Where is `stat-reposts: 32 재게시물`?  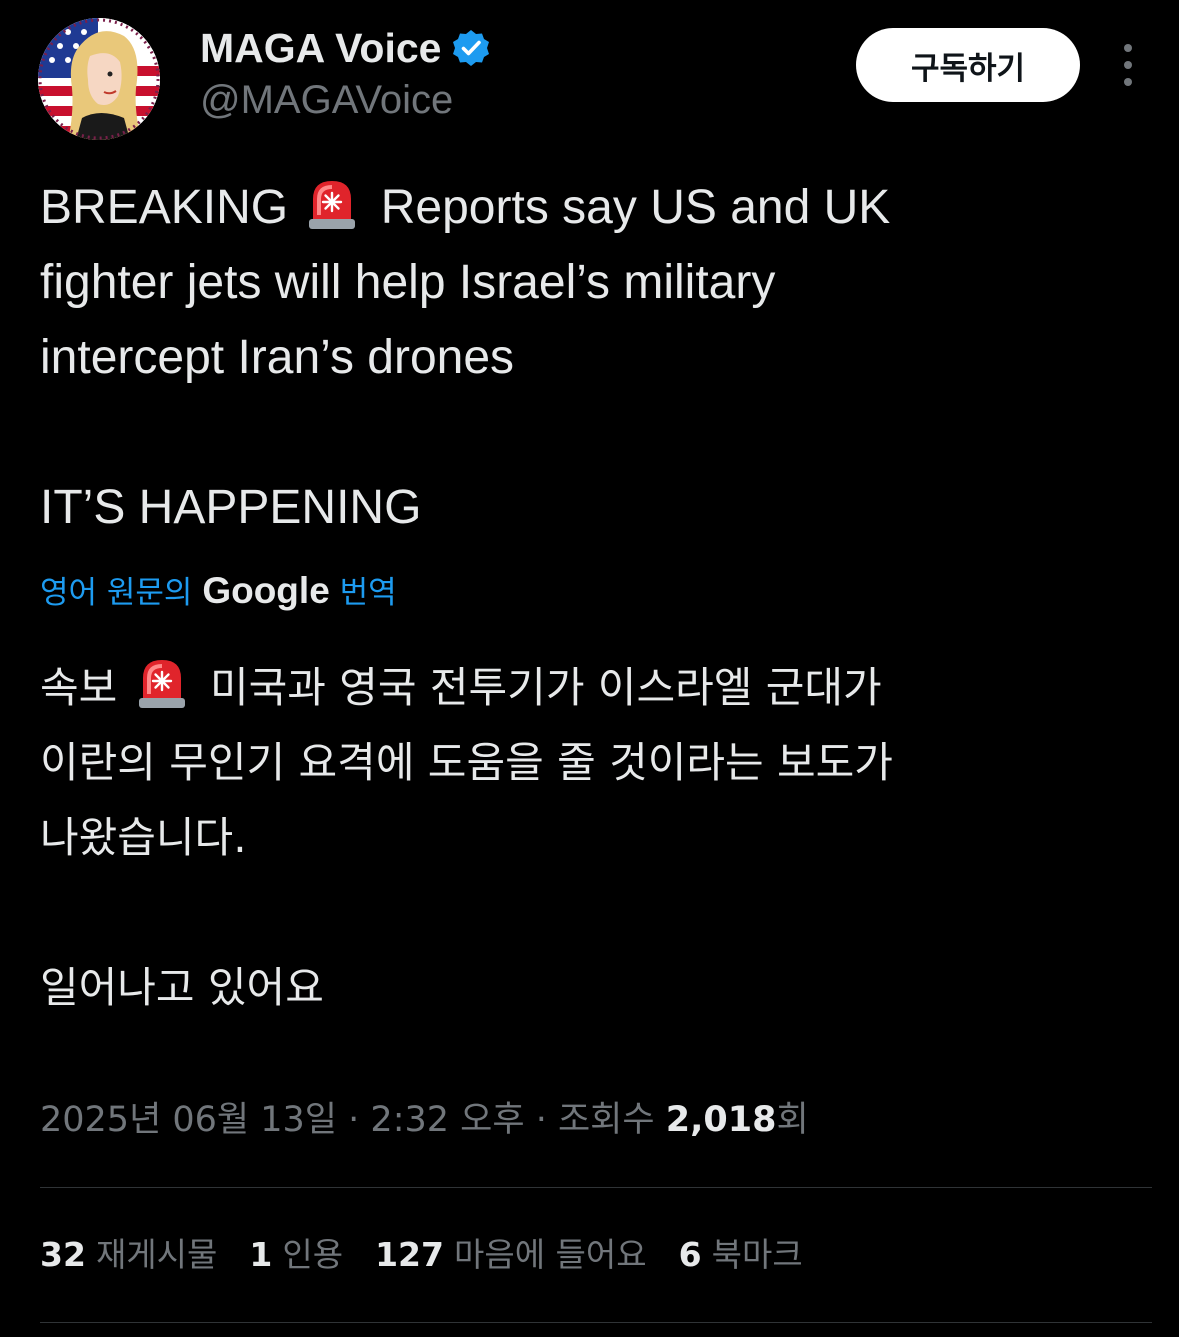
stat-reposts: 32 재게시물 is located at coordinates (128, 1255).